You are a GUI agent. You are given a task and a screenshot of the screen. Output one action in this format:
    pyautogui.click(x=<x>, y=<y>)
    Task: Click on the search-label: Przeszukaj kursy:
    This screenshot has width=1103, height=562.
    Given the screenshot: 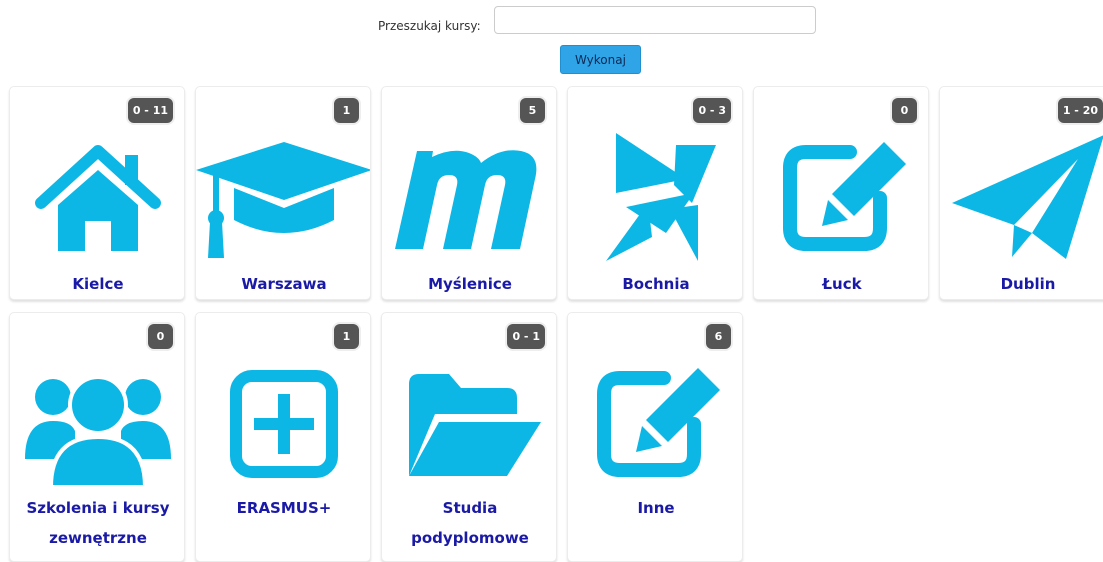 What is the action you would take?
    pyautogui.click(x=429, y=26)
    